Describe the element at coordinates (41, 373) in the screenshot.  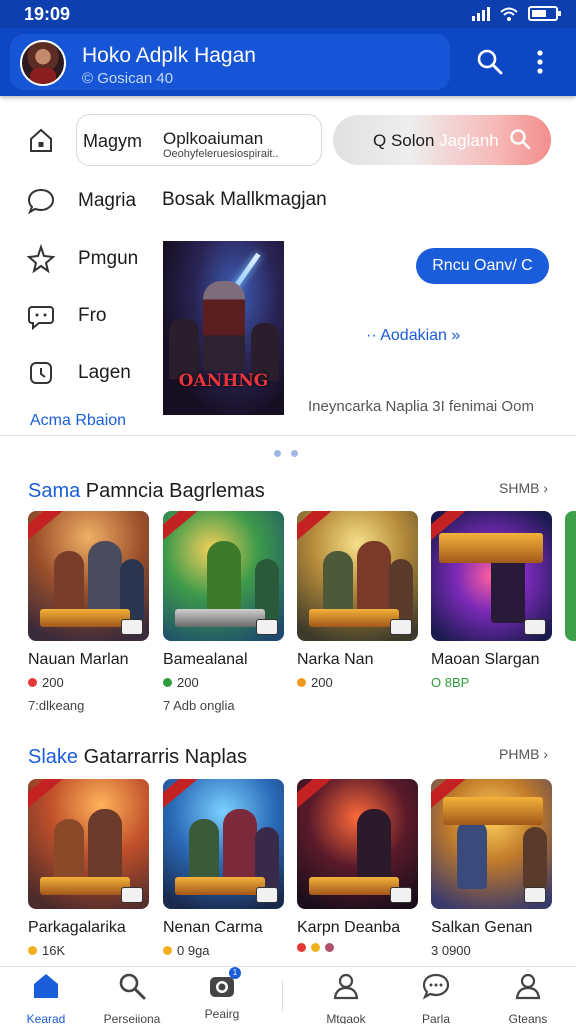
I see `clock-icon` at that location.